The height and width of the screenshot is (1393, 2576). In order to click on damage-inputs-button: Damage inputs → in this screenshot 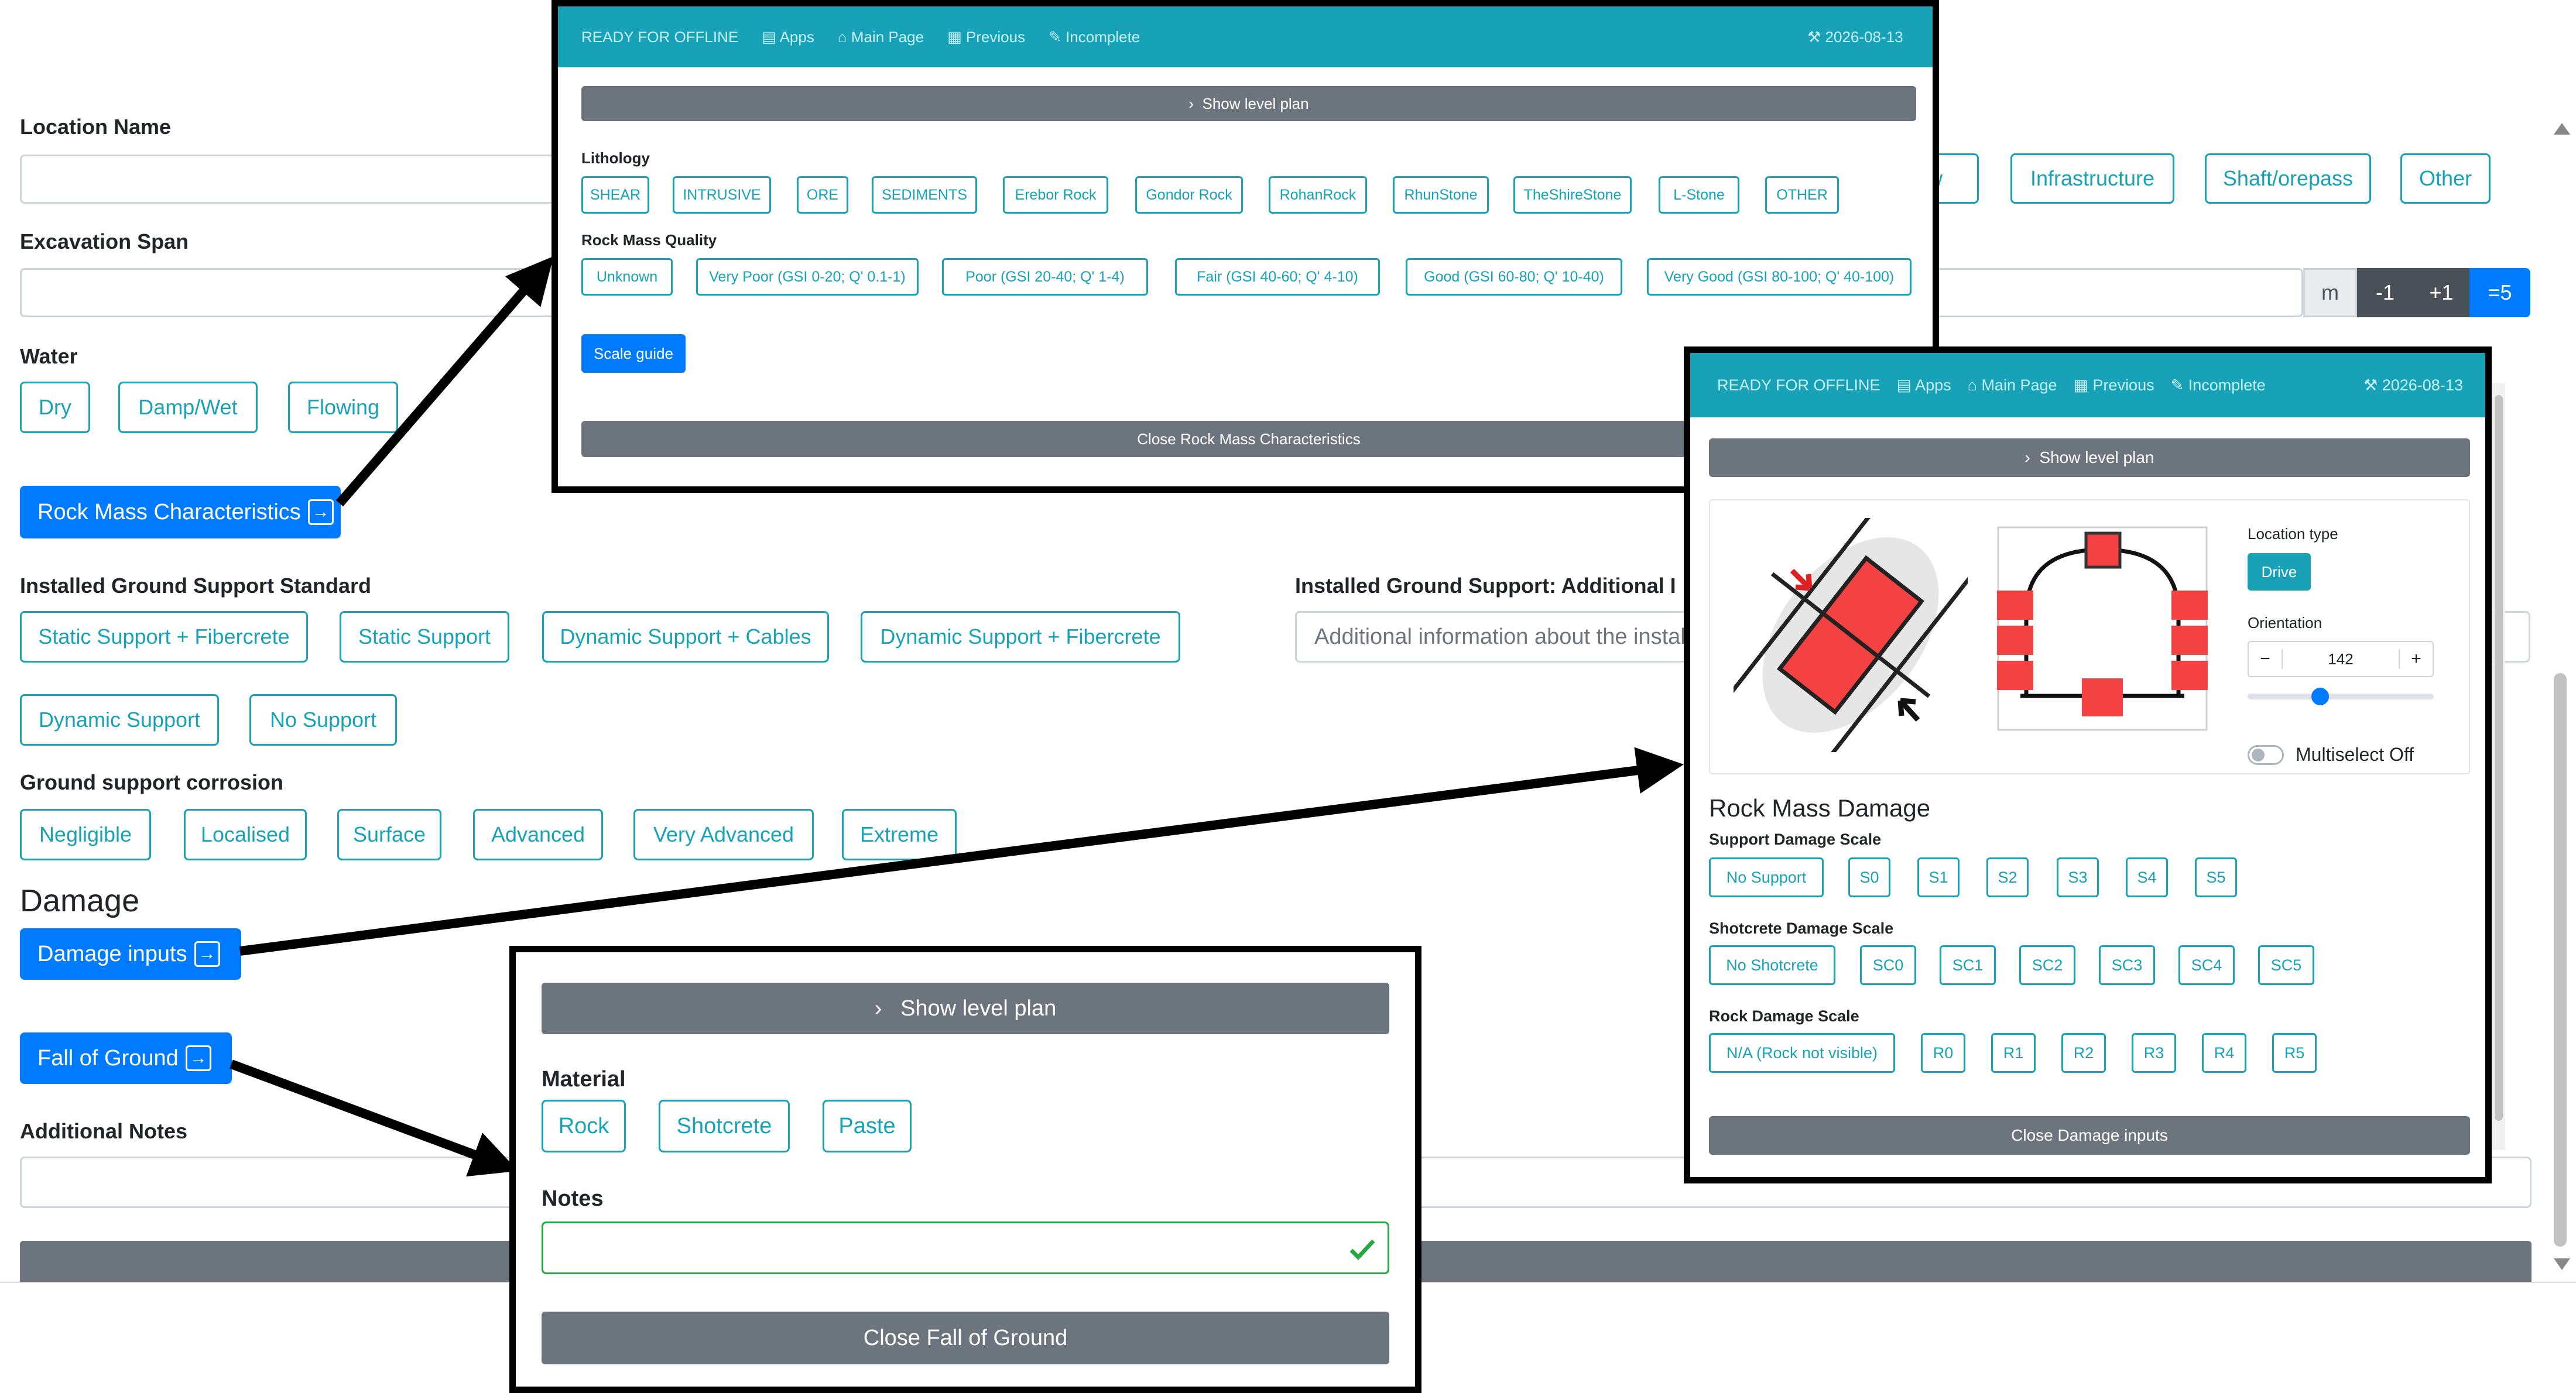, I will do `click(130, 954)`.